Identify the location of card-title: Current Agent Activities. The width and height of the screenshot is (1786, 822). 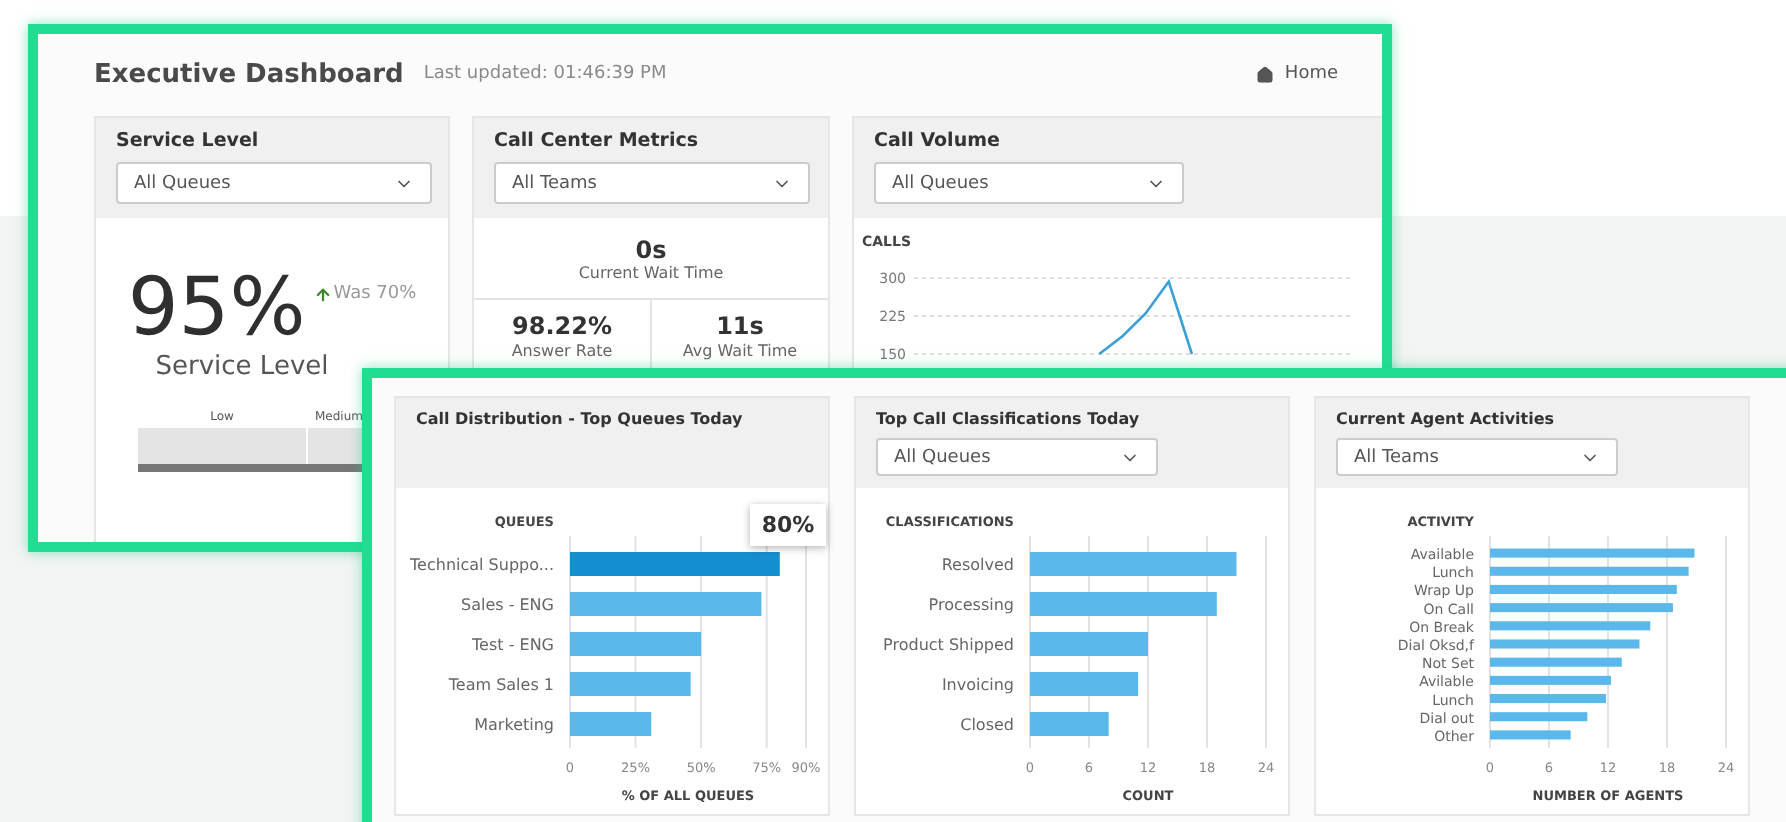
(1446, 419).